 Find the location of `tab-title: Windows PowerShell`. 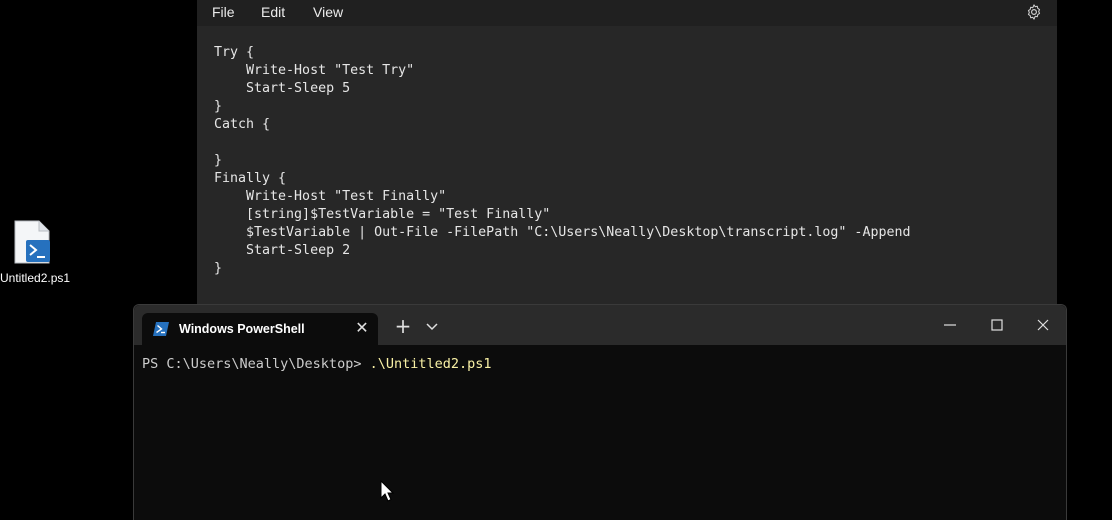

tab-title: Windows PowerShell is located at coordinates (242, 329).